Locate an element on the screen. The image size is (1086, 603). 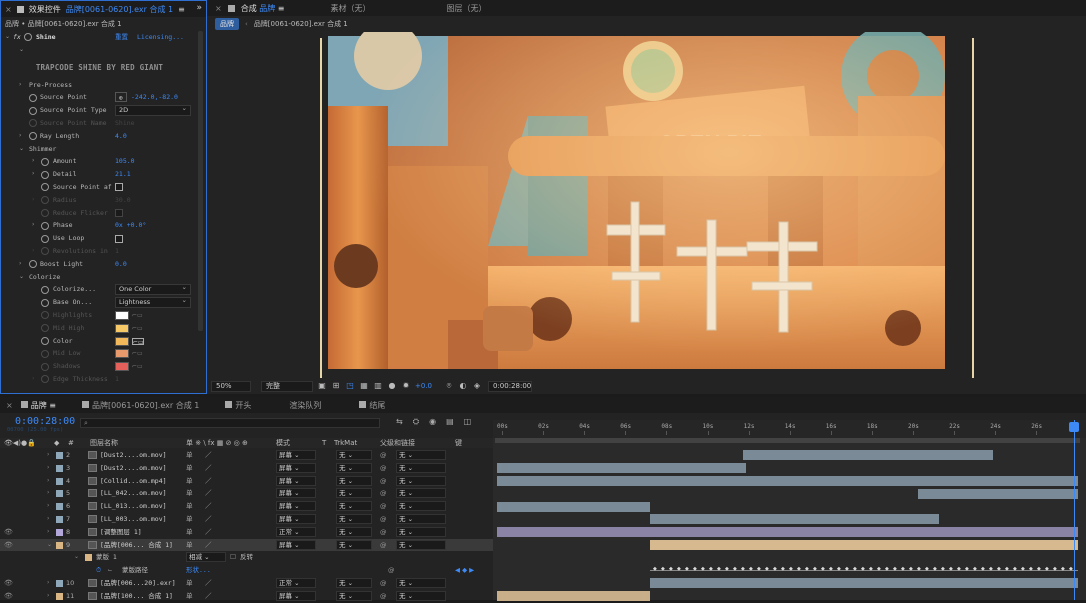
source-point-af-checkbox is located at coordinates (119, 187).